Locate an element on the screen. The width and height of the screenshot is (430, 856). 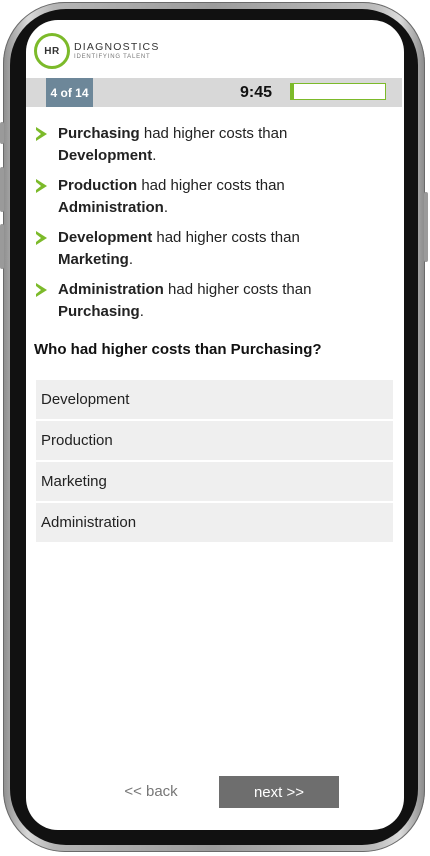
power-button is located at coordinates (426, 227).